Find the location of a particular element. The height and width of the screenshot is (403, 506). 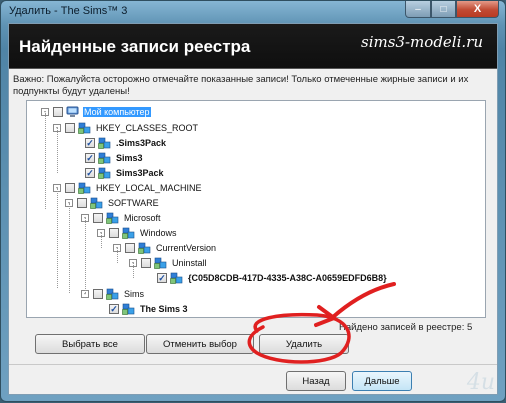

tree-node: - SOFTWARE is located at coordinates (112, 203).